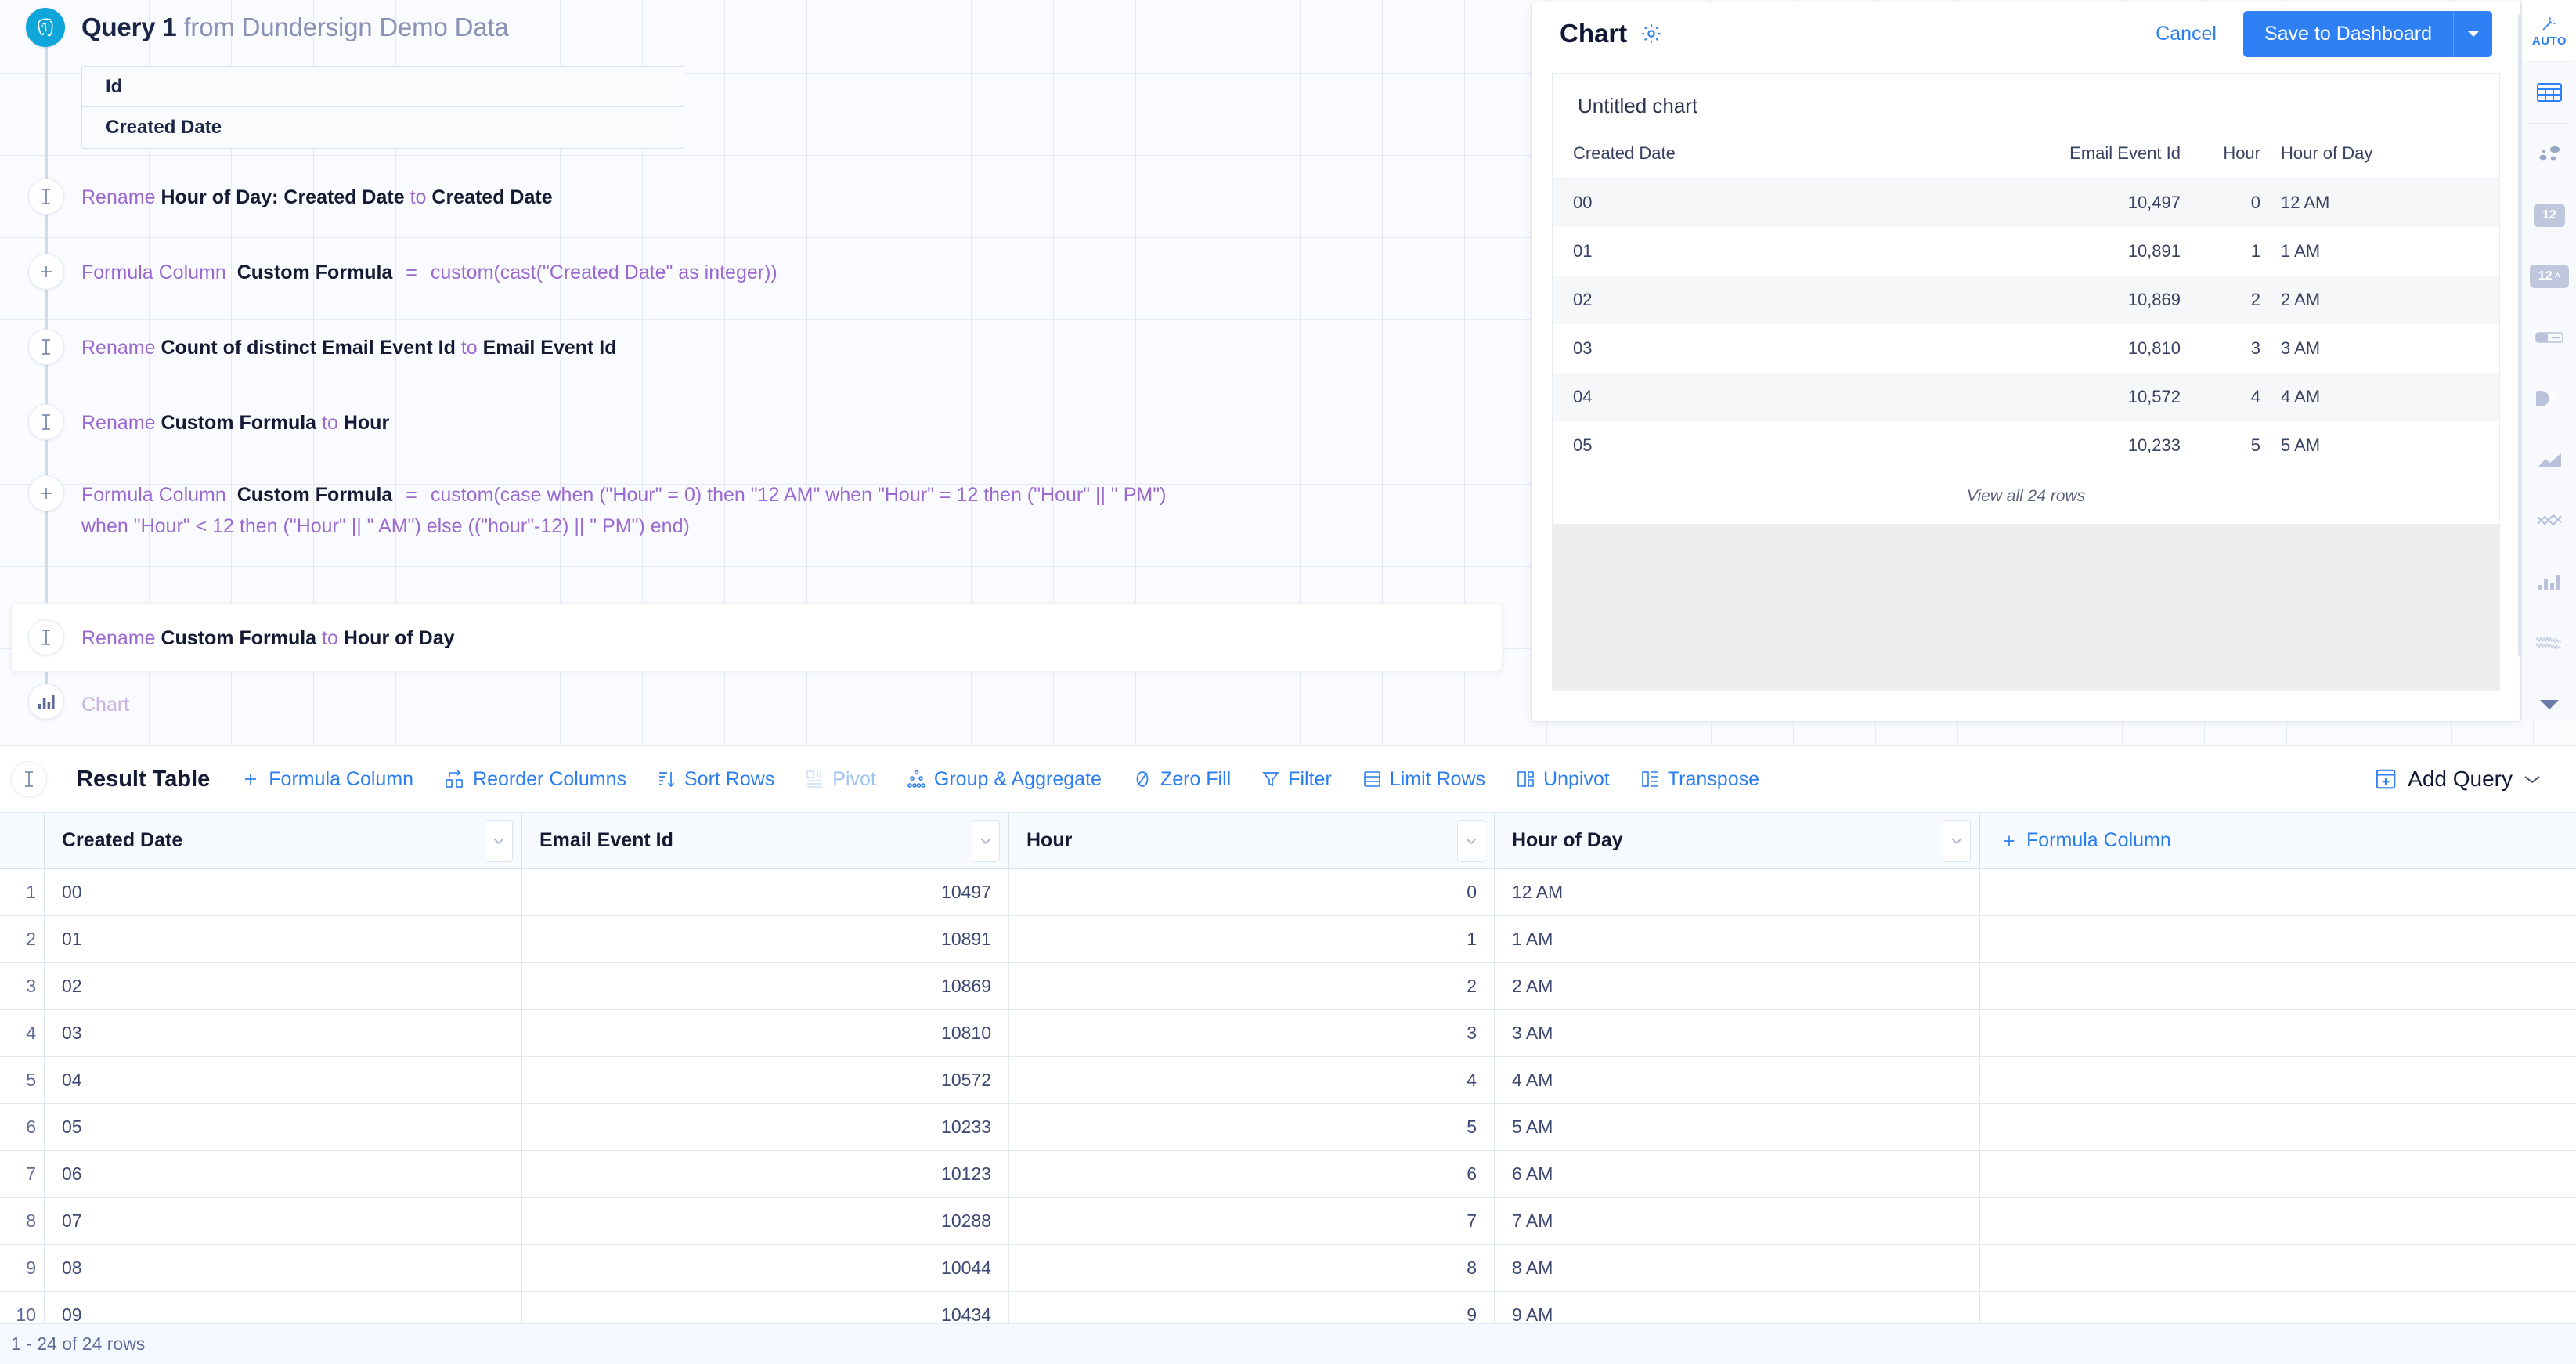 This screenshot has height=1364, width=2576. Describe the element at coordinates (1005, 779) in the screenshot. I see `group-aggregate-button: Group & Aggregate` at that location.